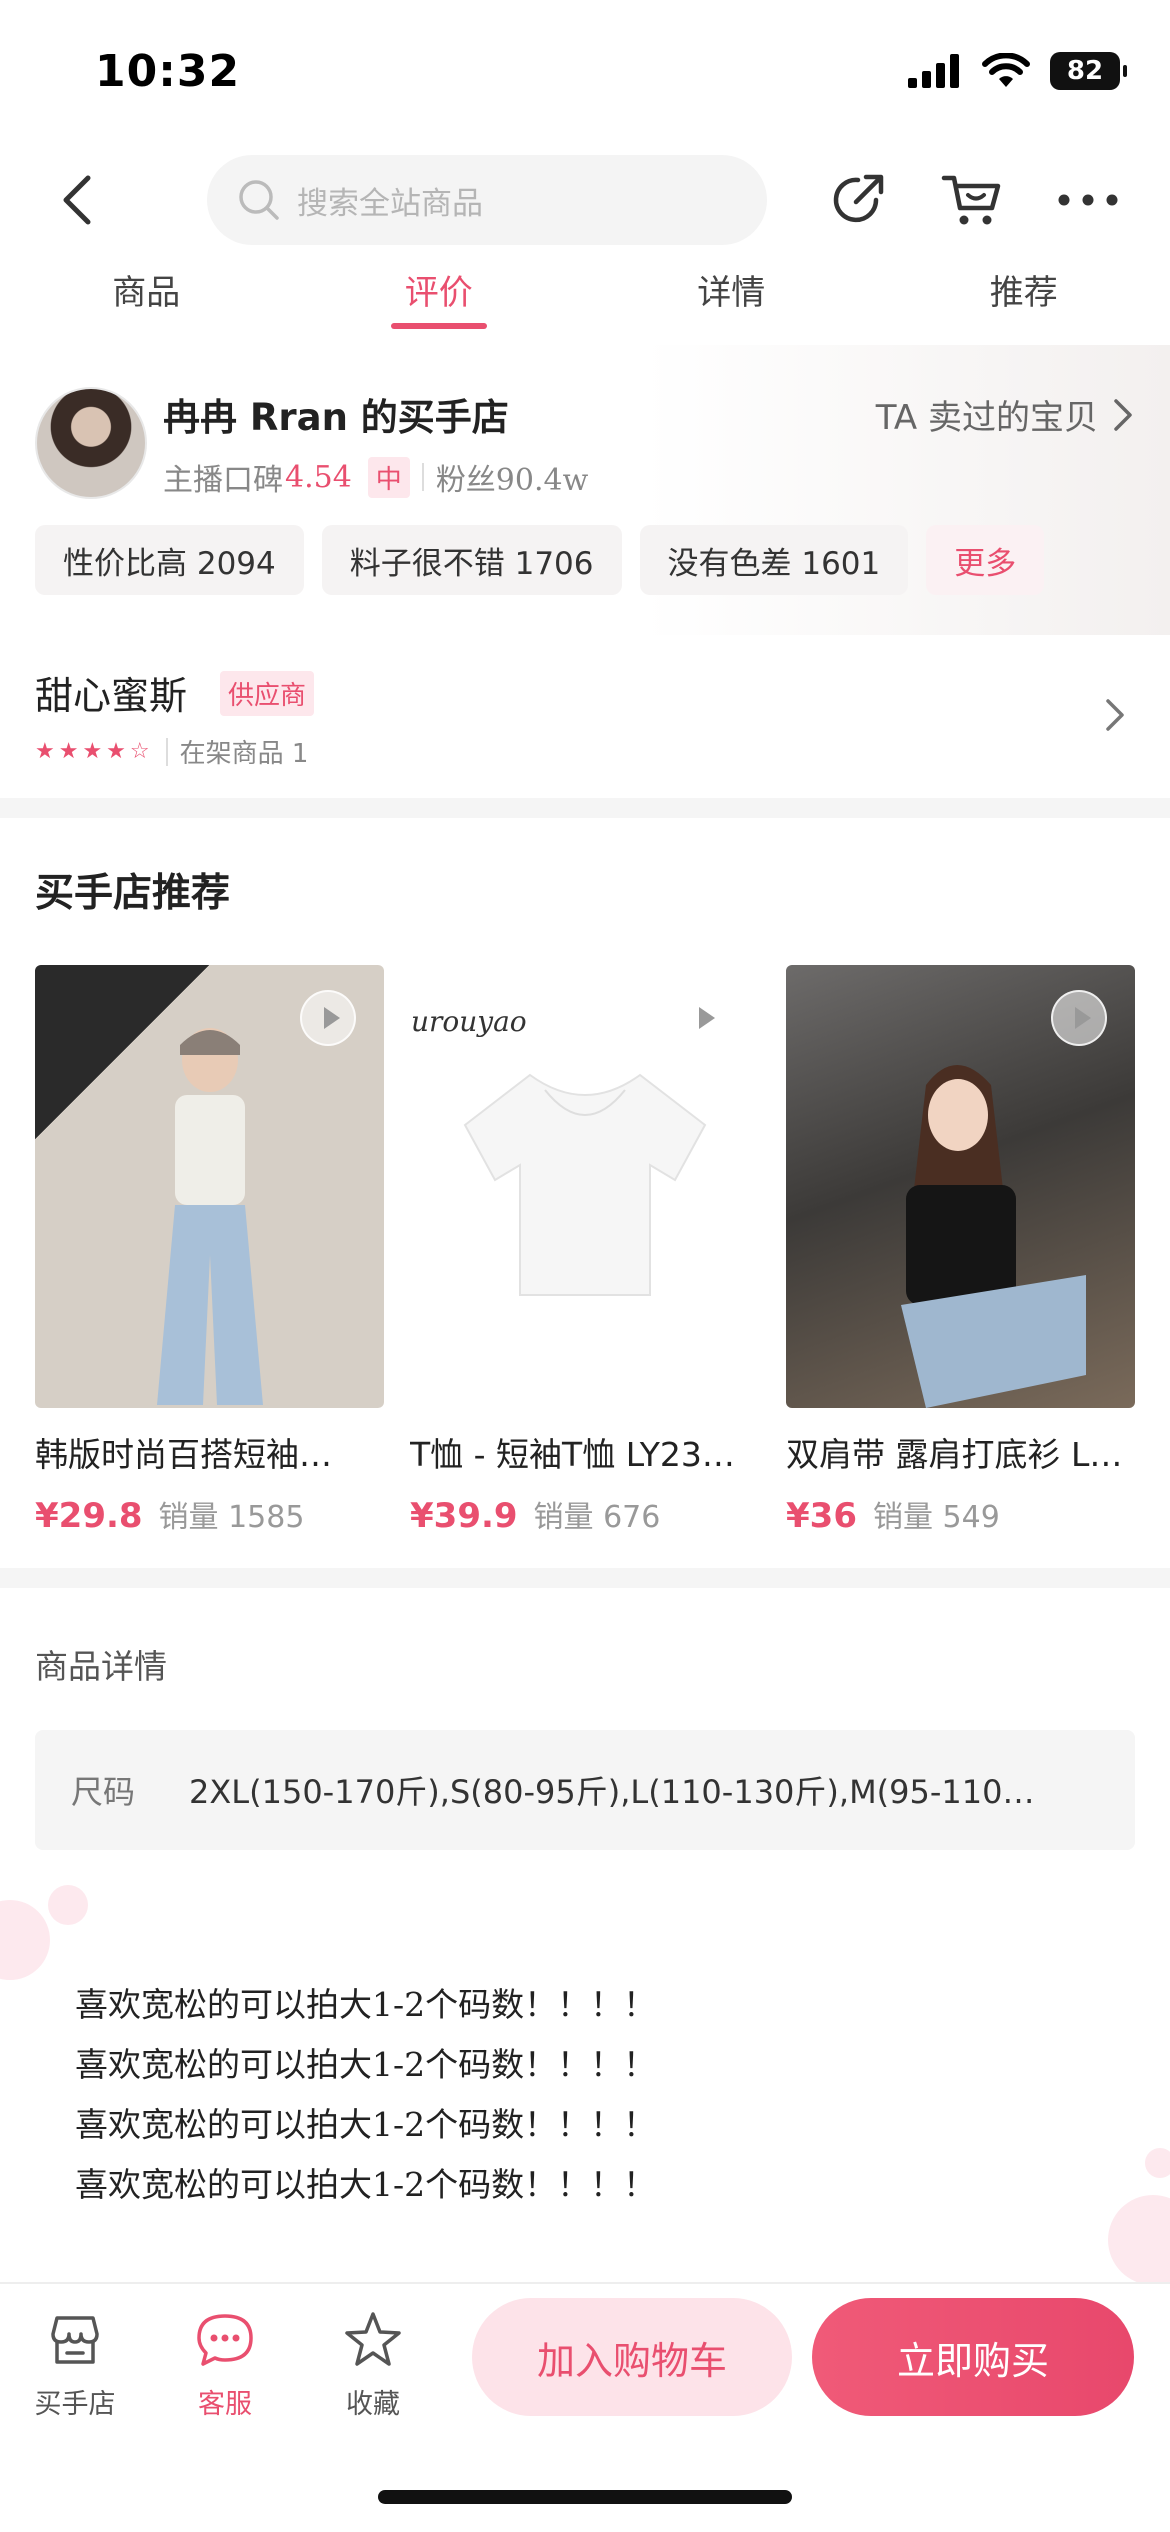 Image resolution: width=1170 pixels, height=2532 pixels. What do you see at coordinates (169, 560) in the screenshot?
I see `review-tag: 性价比高 2094` at bounding box center [169, 560].